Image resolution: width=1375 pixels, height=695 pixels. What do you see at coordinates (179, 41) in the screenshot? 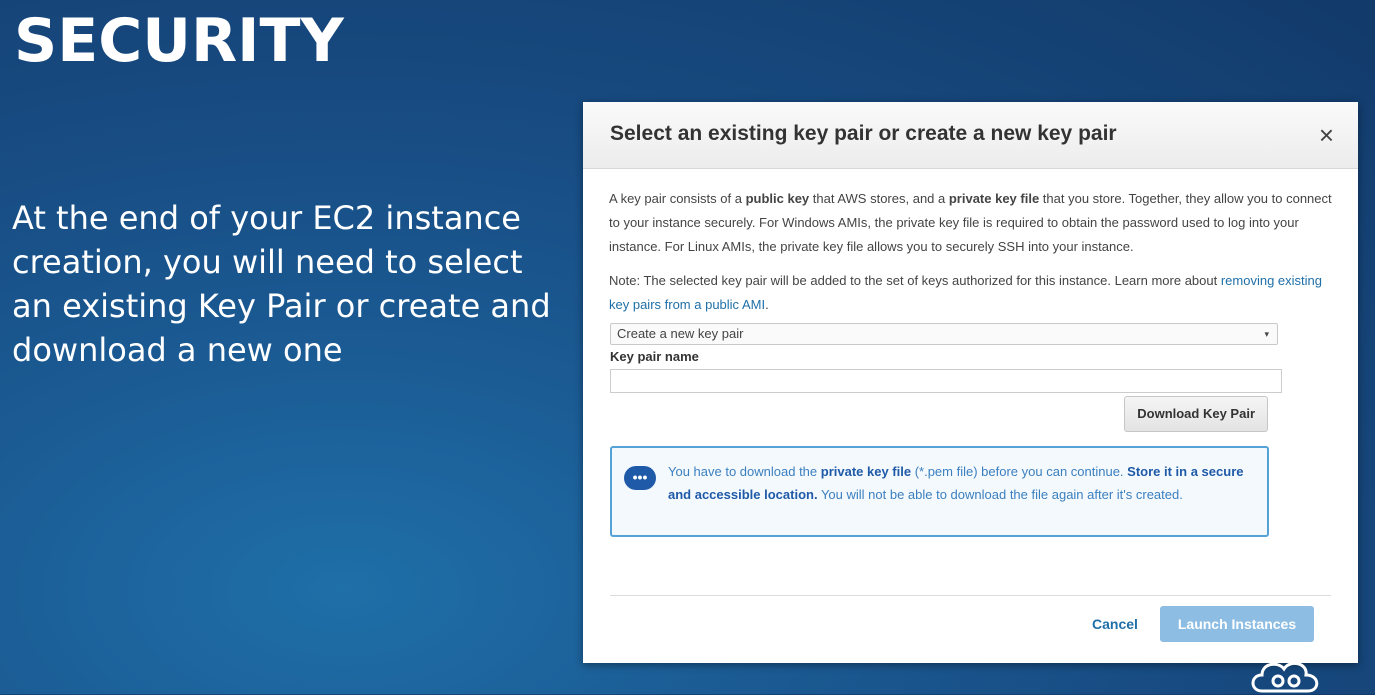
I see `slide-title: SECURITY` at bounding box center [179, 41].